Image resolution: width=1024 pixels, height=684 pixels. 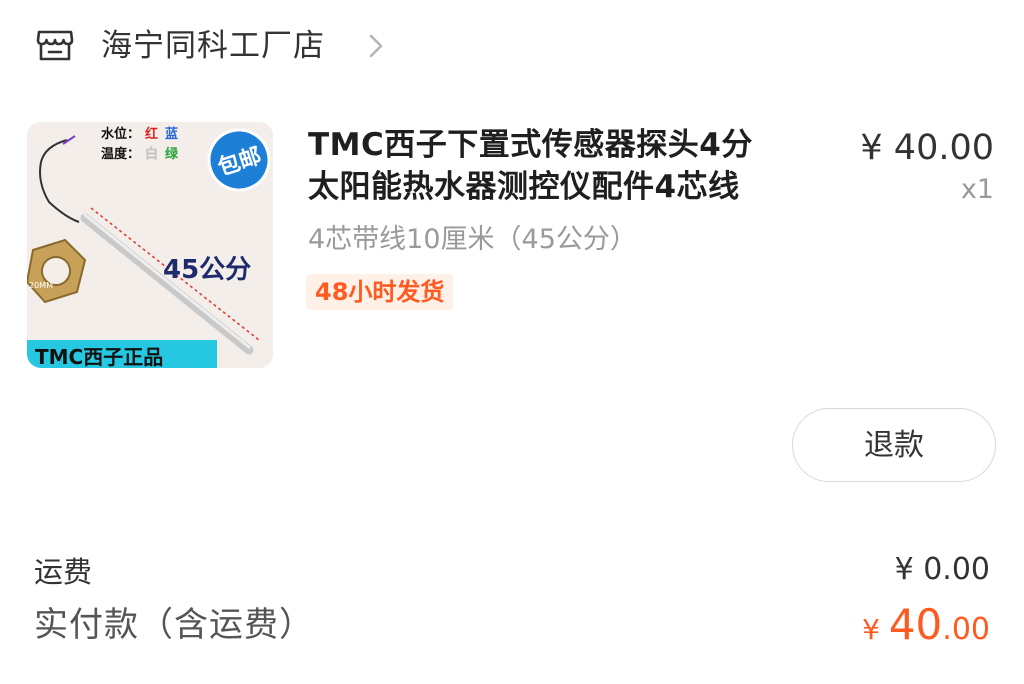 I want to click on nut-size-label: 20MM, so click(x=41, y=285).